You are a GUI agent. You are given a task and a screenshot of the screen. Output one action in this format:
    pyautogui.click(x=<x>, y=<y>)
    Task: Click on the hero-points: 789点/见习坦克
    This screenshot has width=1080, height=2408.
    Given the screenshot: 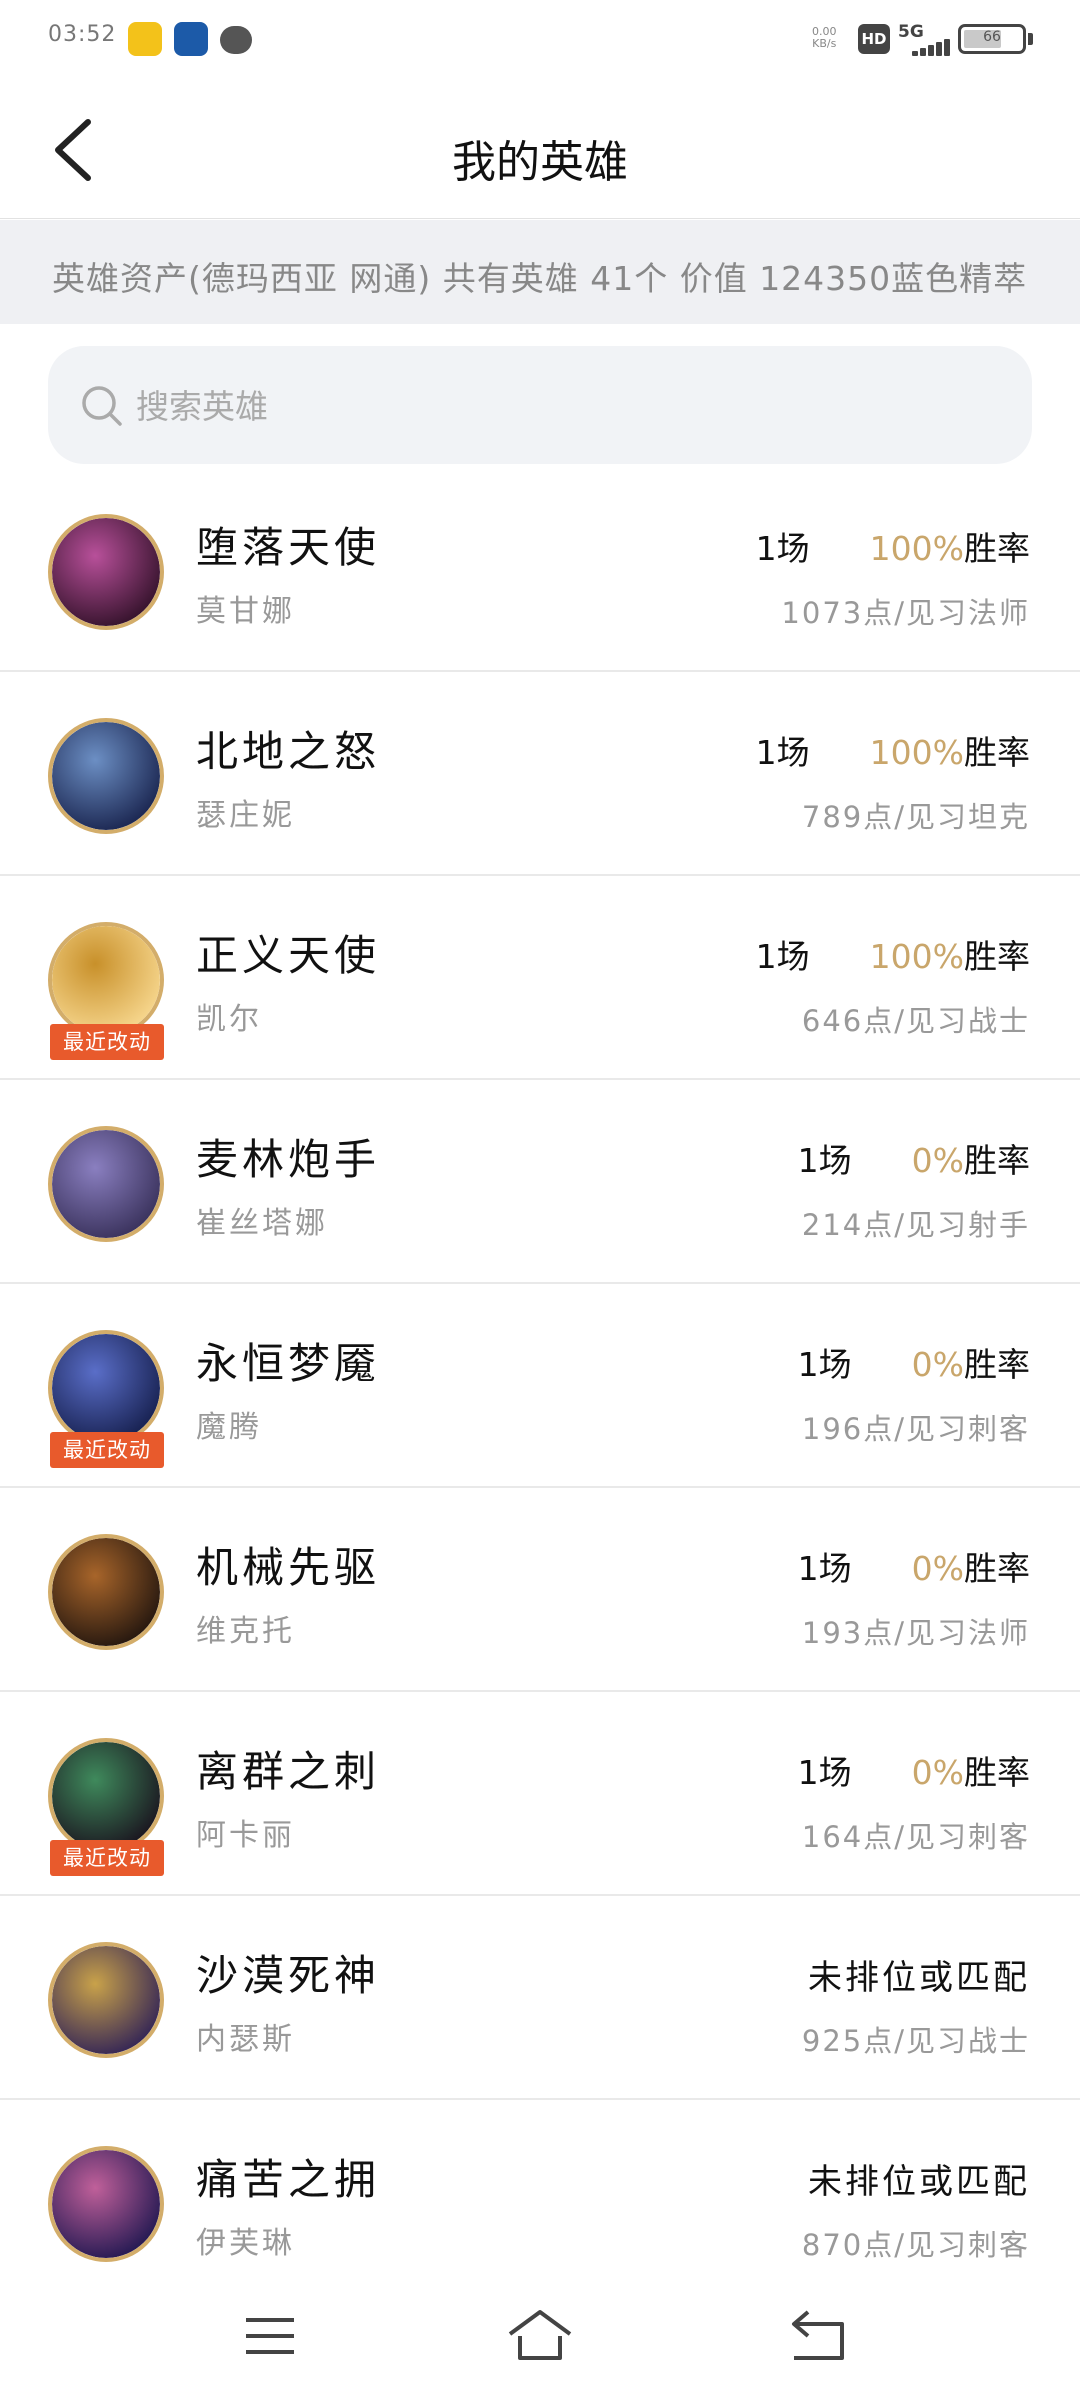 What is the action you would take?
    pyautogui.click(x=915, y=817)
    